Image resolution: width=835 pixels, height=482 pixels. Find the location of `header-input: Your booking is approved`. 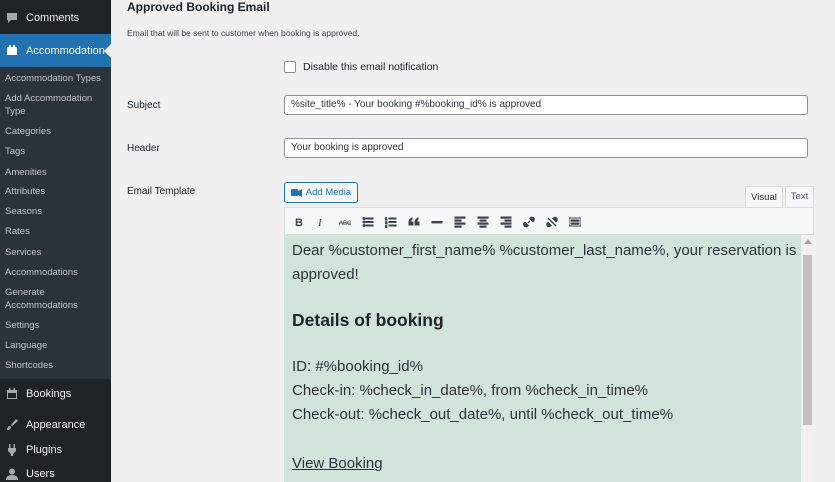

header-input: Your booking is approved is located at coordinates (546, 148).